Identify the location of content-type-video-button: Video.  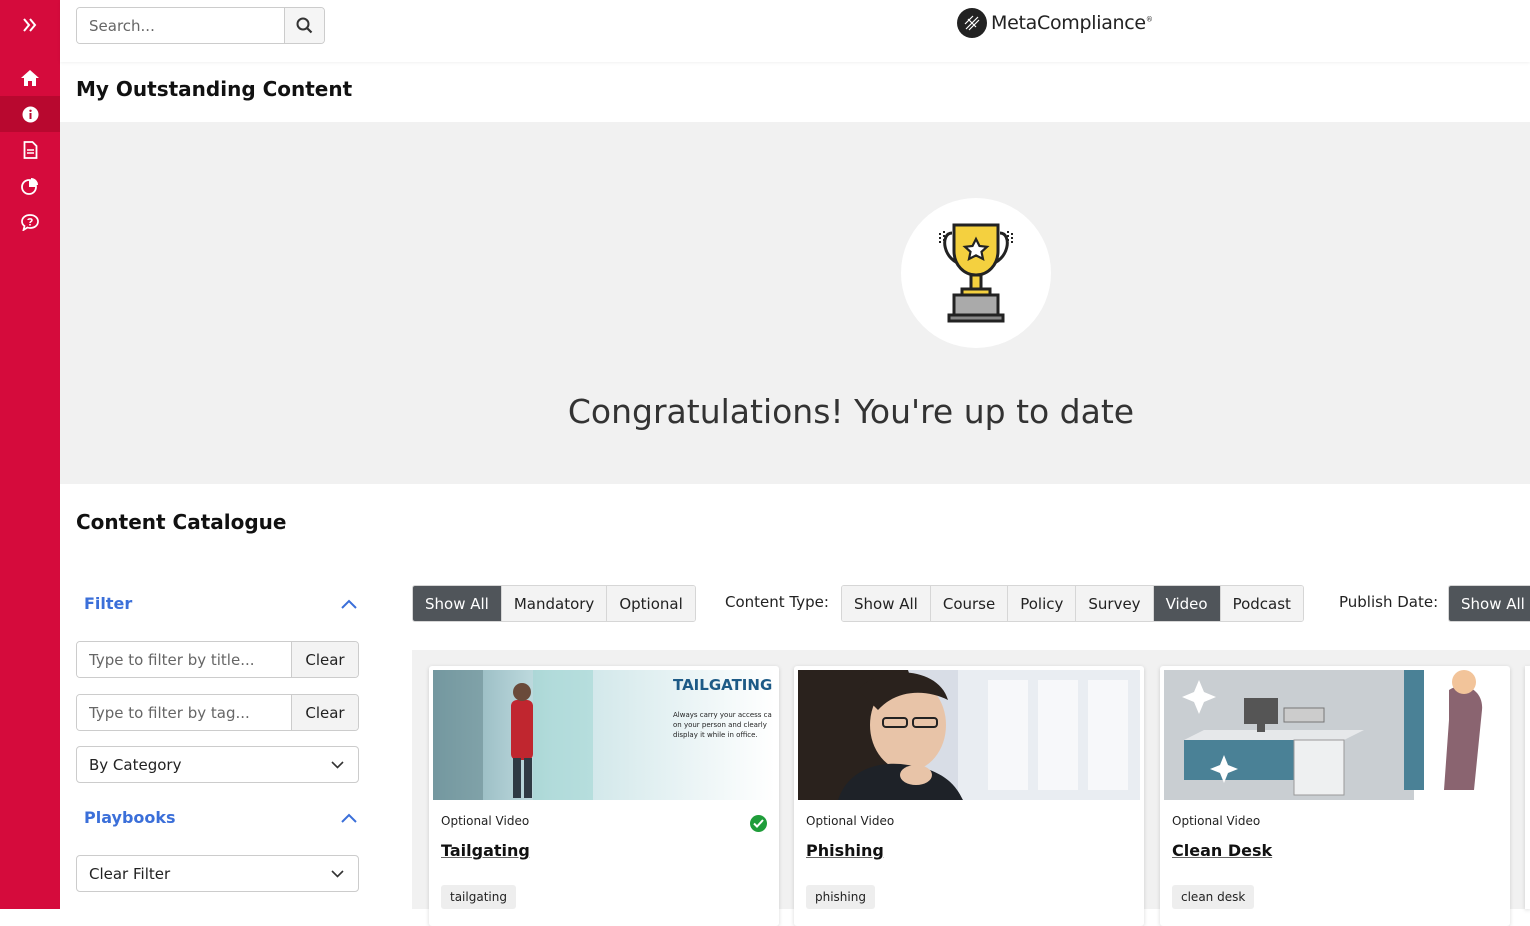
(1187, 603).